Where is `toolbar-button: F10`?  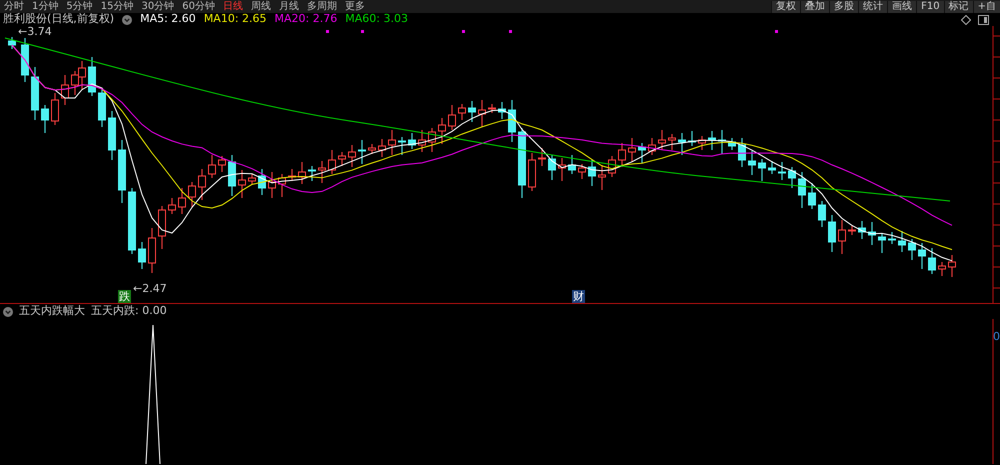
toolbar-button: F10 is located at coordinates (930, 6).